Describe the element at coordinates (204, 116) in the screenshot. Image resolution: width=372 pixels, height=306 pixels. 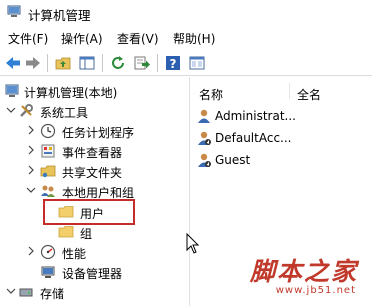
I see `user-icon` at that location.